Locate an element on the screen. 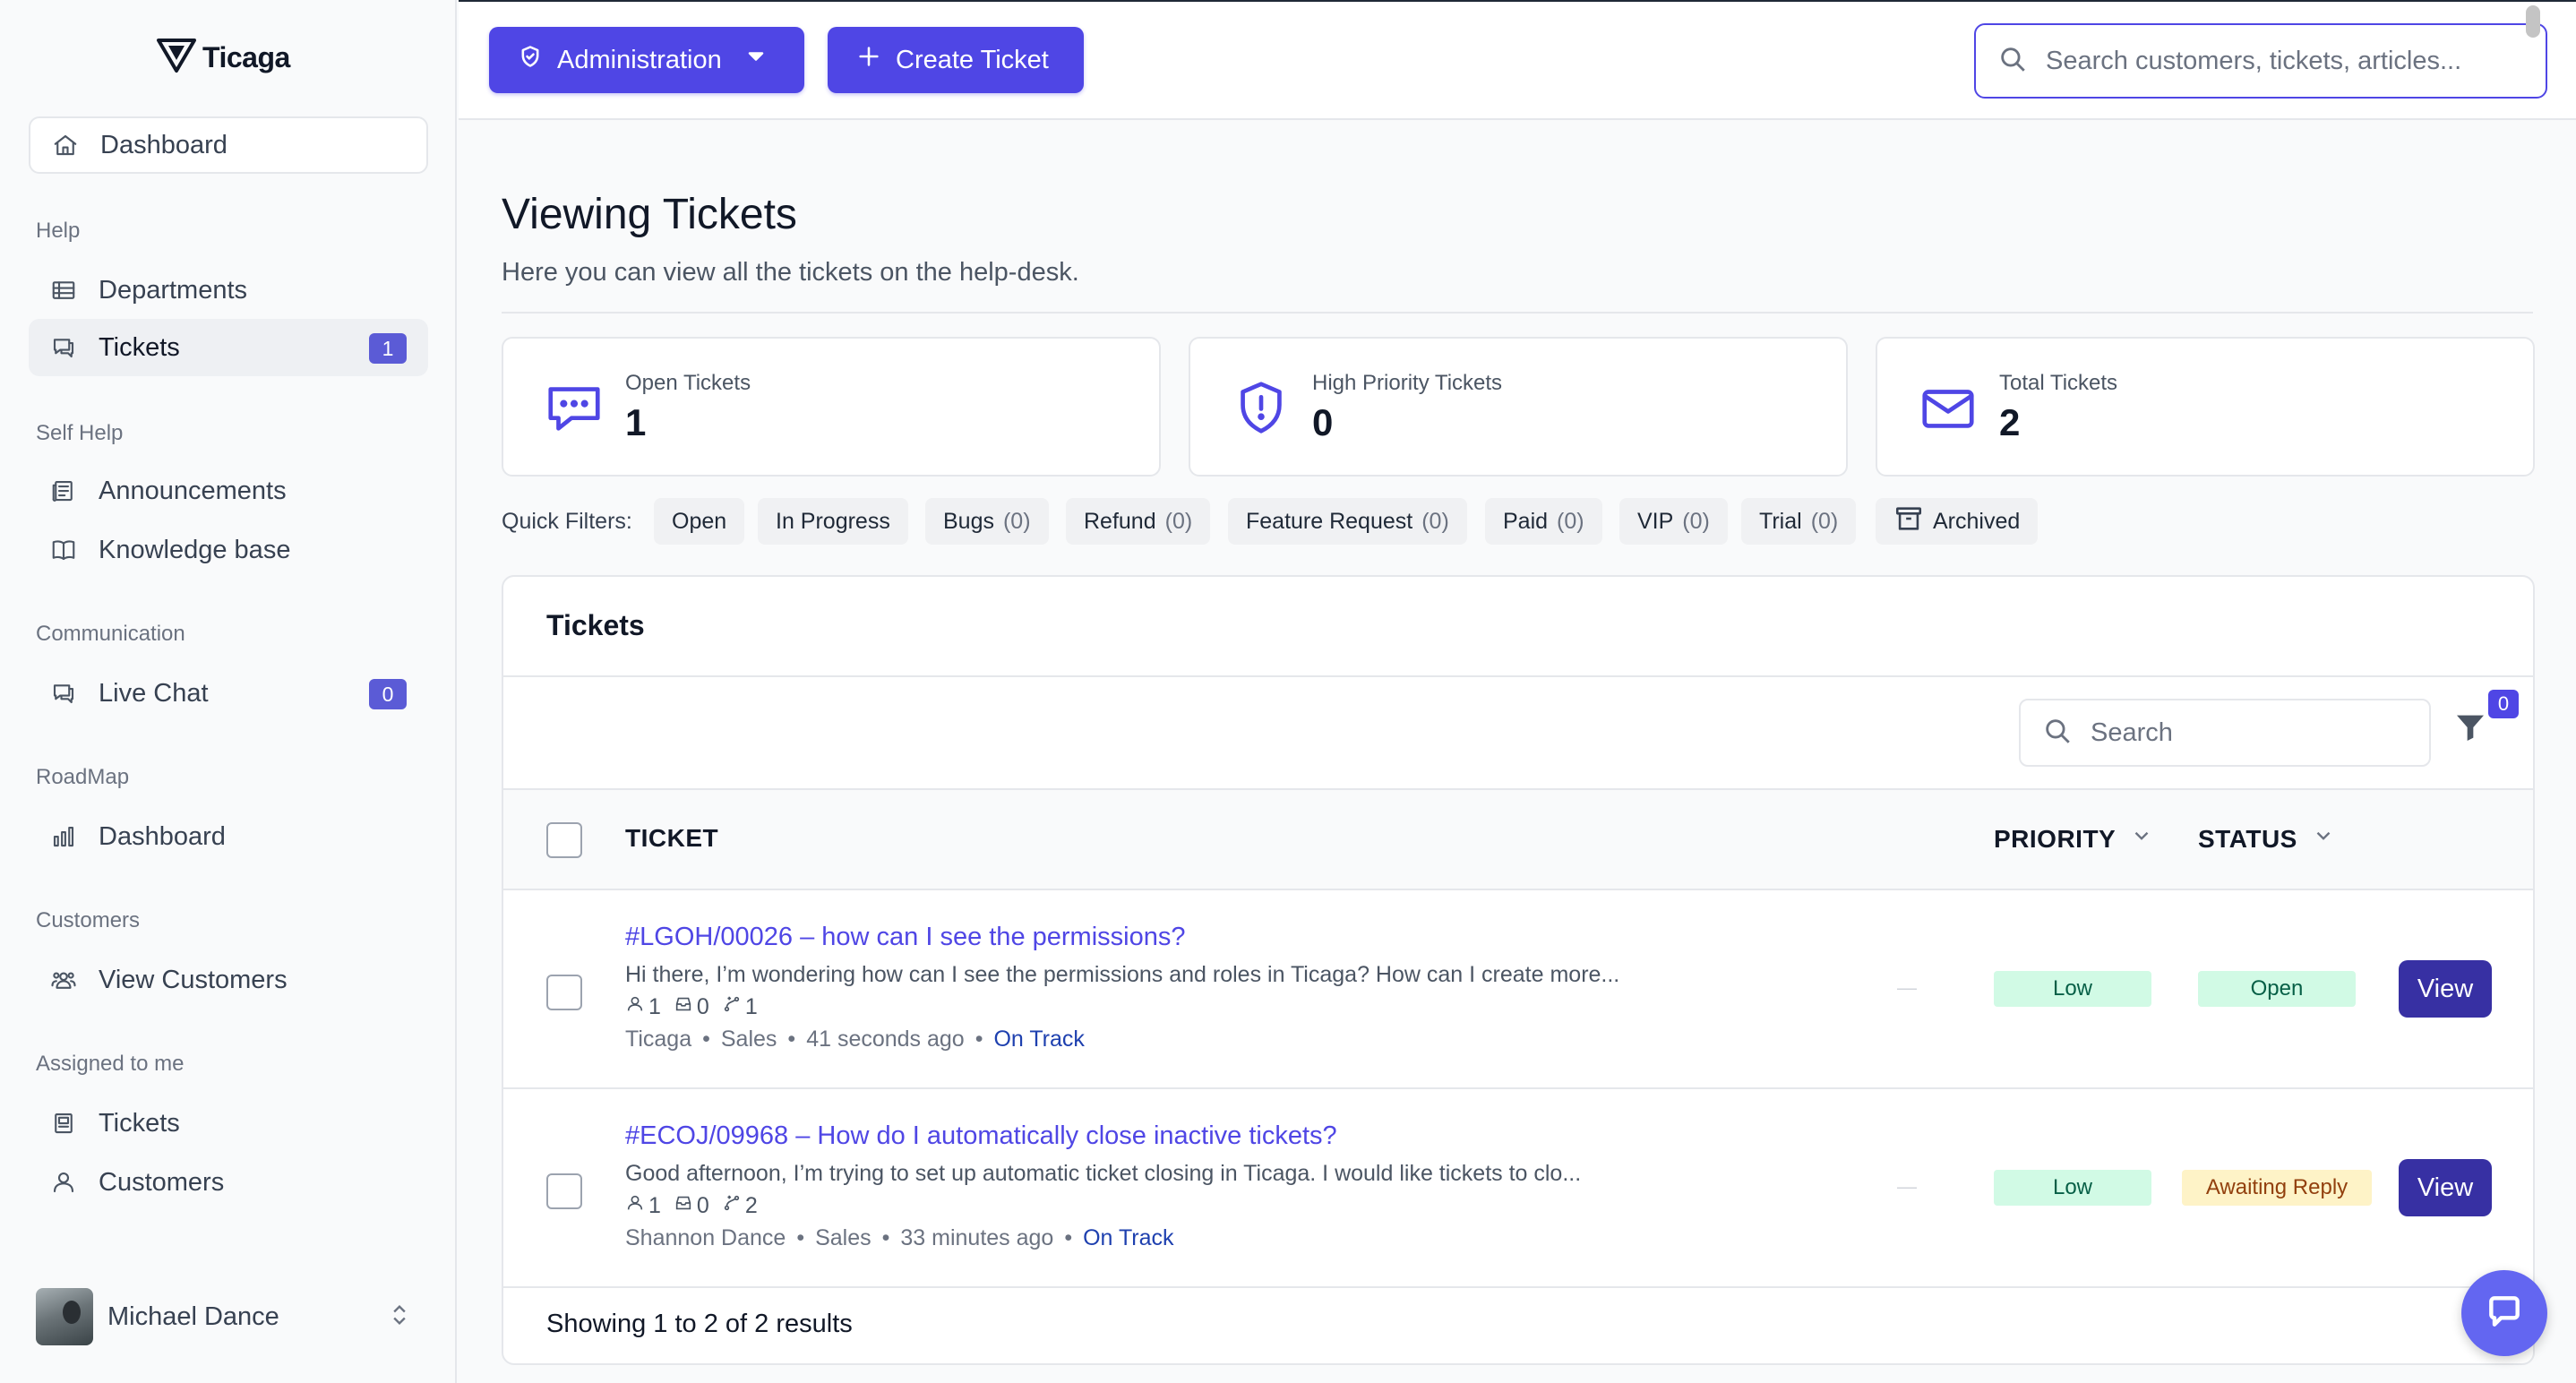 Image resolution: width=2576 pixels, height=1383 pixels. sidebar-item-label: View Customers is located at coordinates (193, 979).